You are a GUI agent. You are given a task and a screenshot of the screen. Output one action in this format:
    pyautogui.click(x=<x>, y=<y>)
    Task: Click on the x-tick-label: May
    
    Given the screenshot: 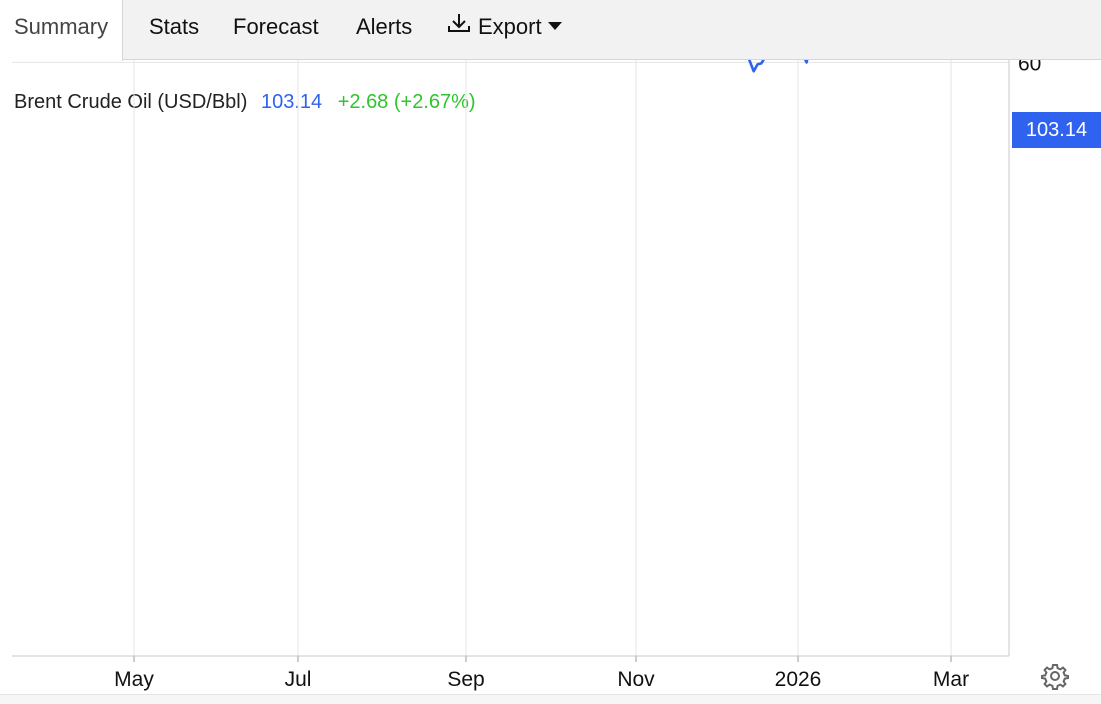 What is the action you would take?
    pyautogui.click(x=134, y=679)
    